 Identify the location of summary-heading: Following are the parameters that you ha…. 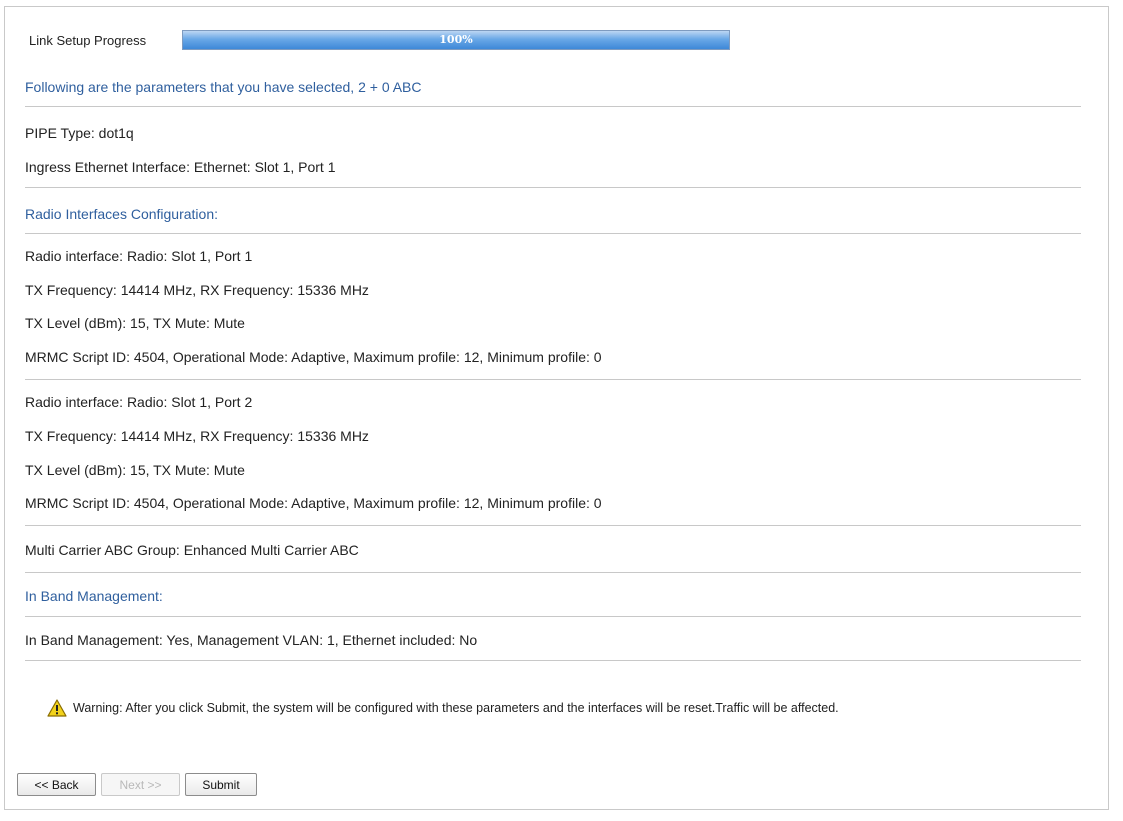
(223, 87).